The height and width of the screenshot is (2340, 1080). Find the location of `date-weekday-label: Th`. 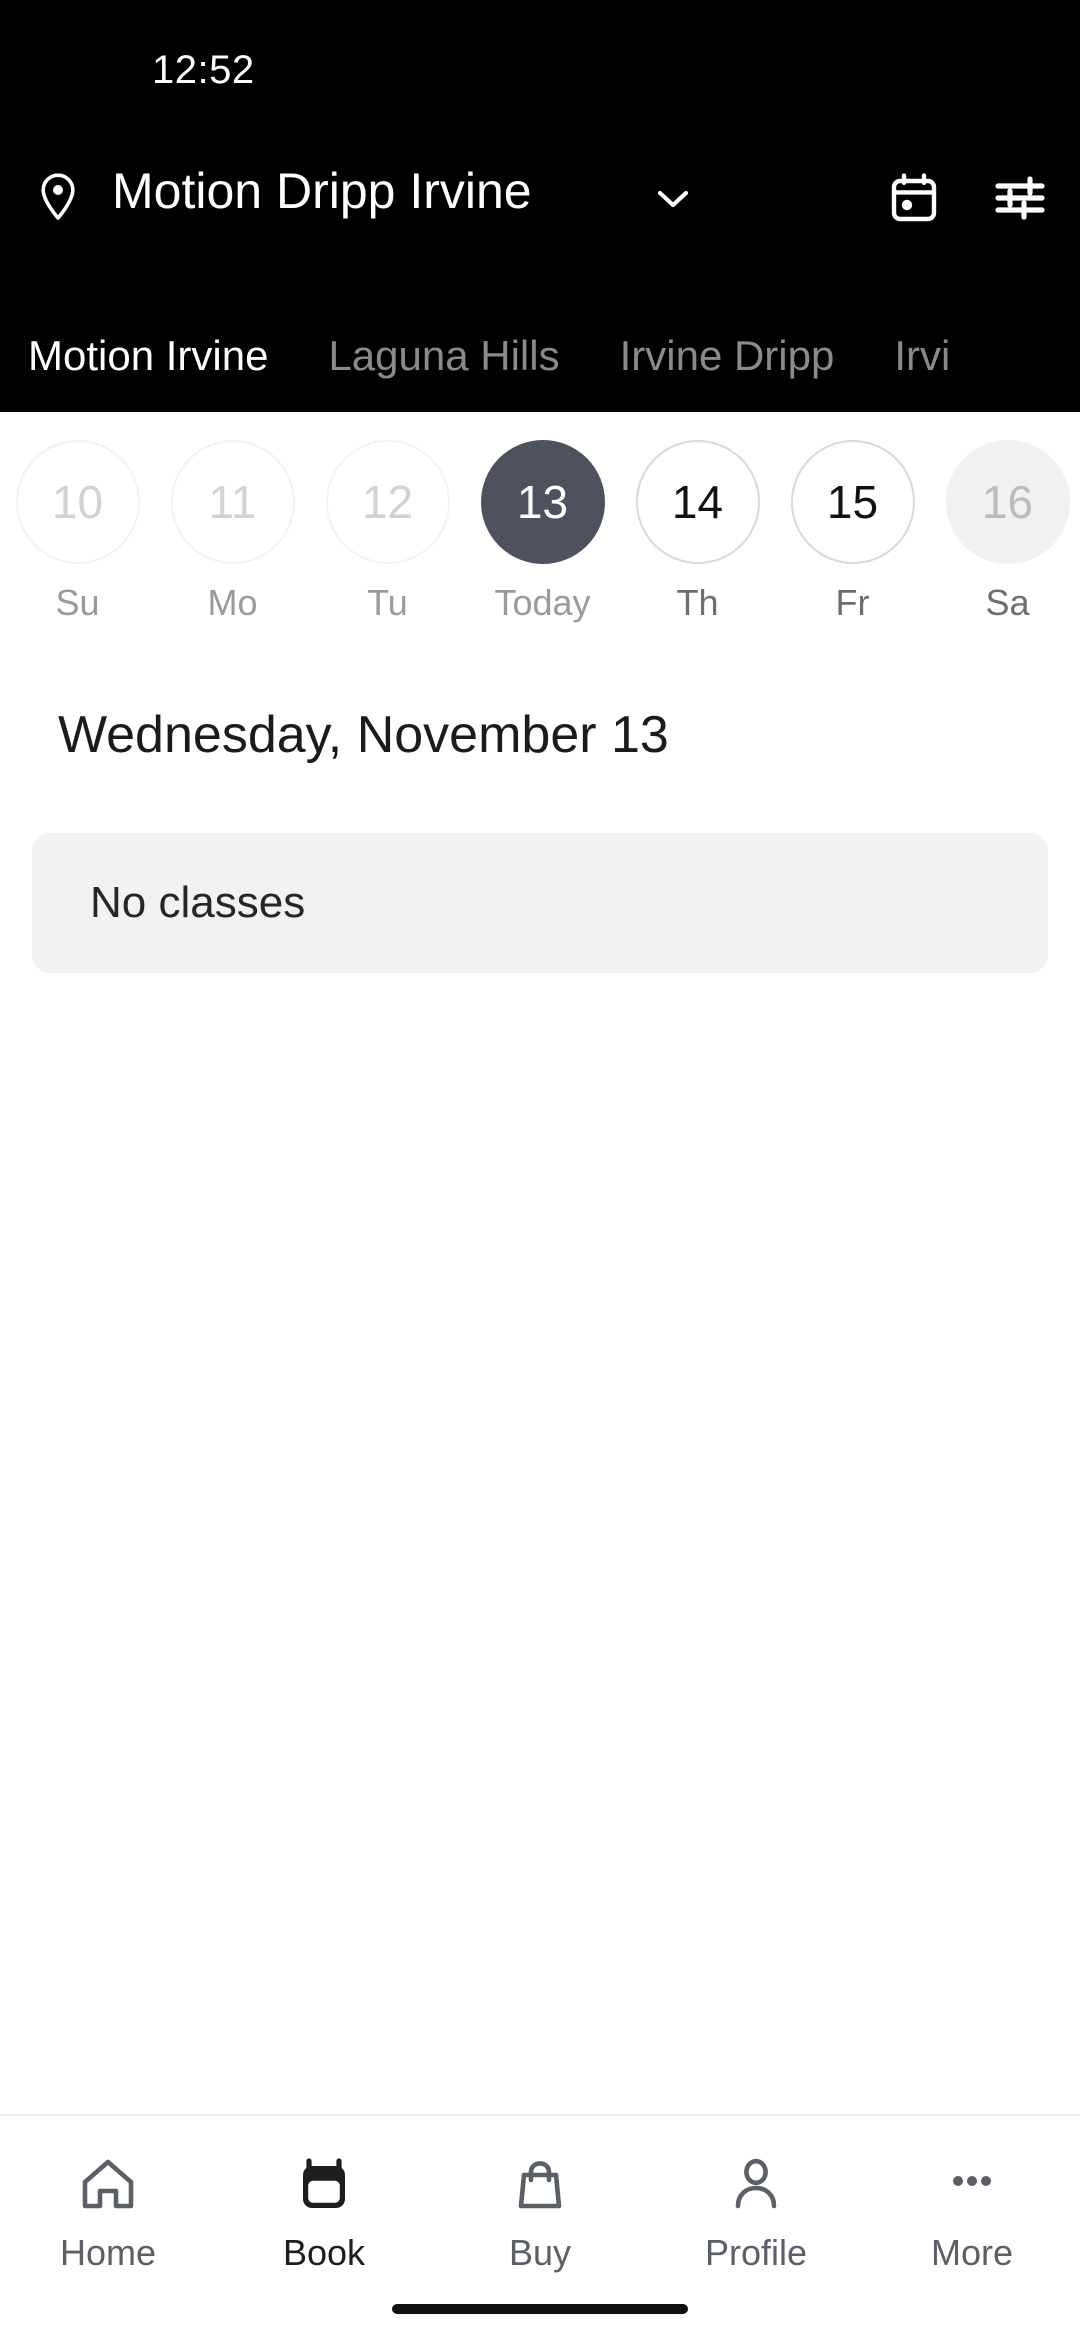

date-weekday-label: Th is located at coordinates (697, 602).